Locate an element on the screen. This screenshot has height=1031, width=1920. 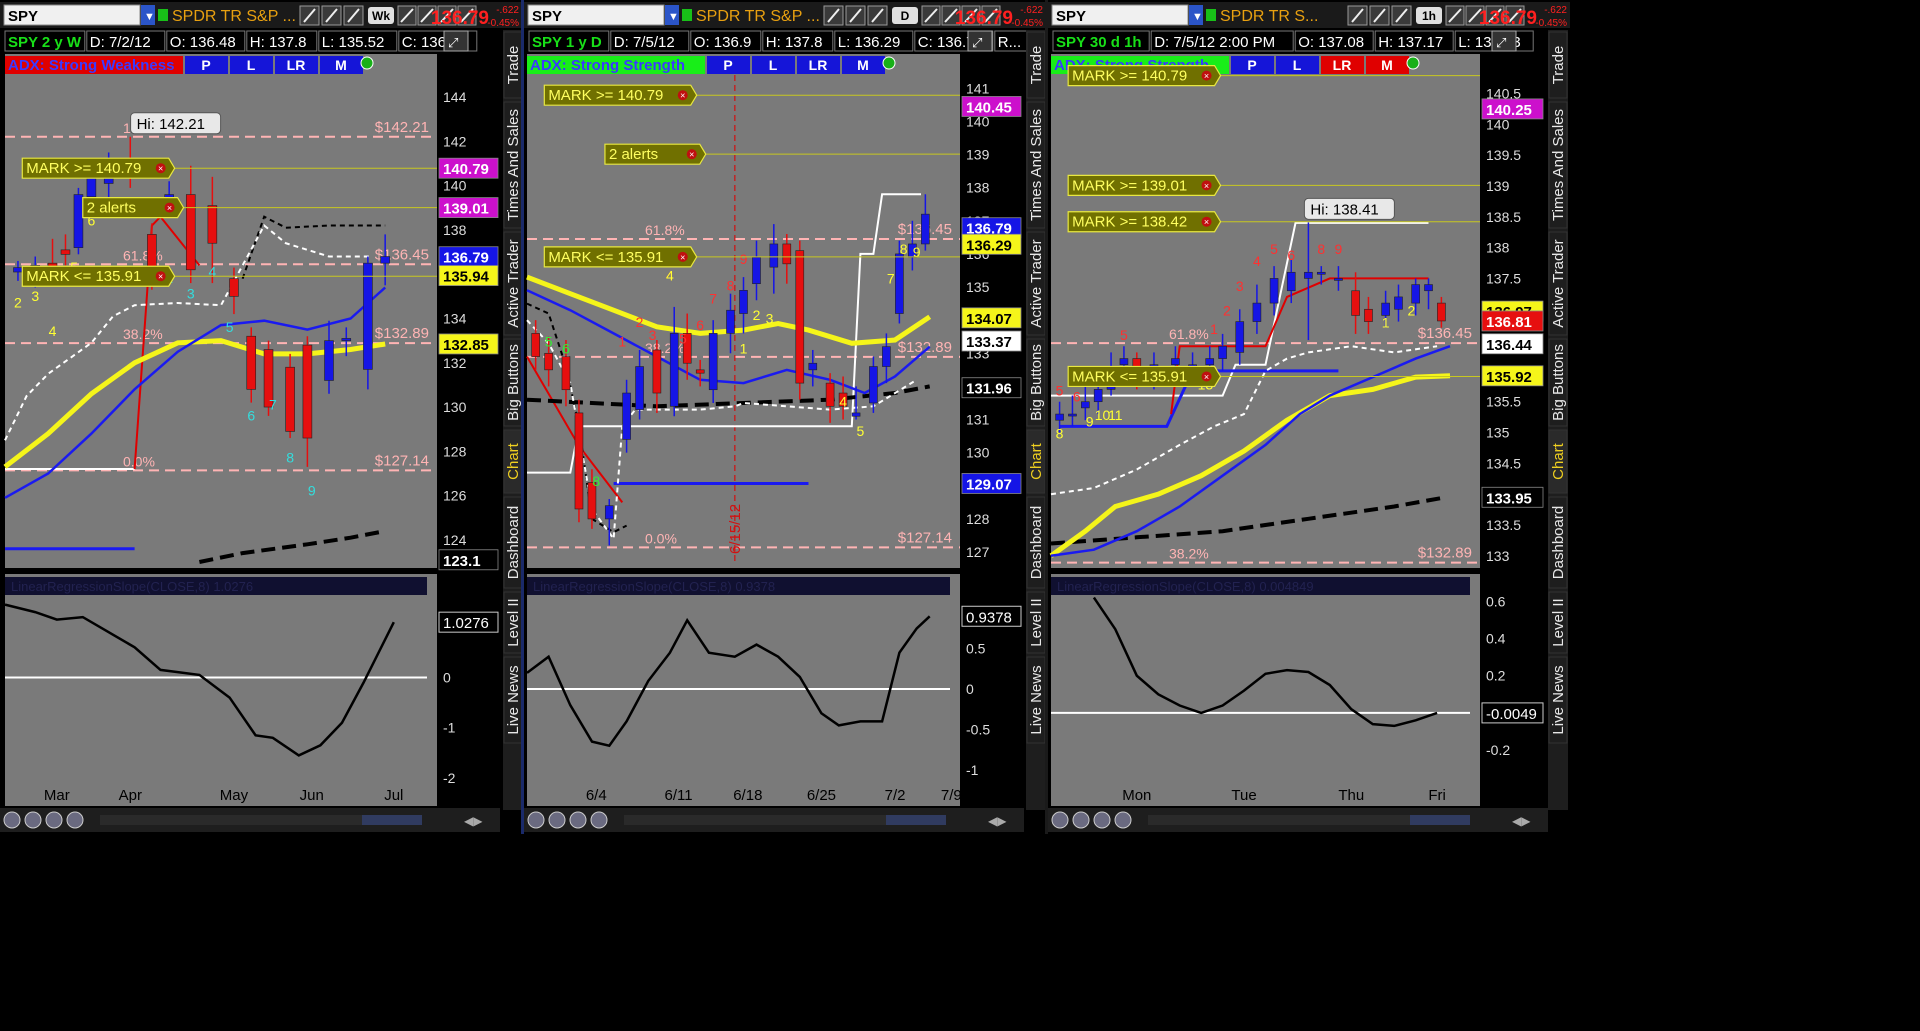
sequence-count: 6 is located at coordinates (1077, 397).